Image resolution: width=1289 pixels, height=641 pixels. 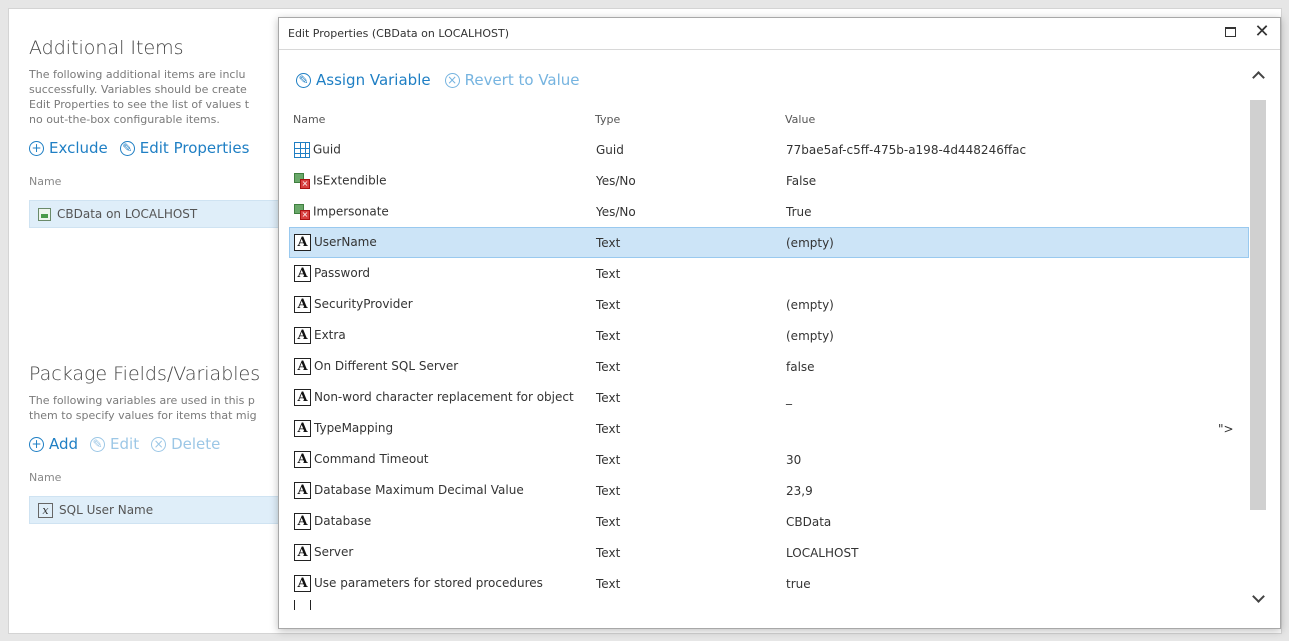 I want to click on vertical-scrollbar, so click(x=1258, y=344).